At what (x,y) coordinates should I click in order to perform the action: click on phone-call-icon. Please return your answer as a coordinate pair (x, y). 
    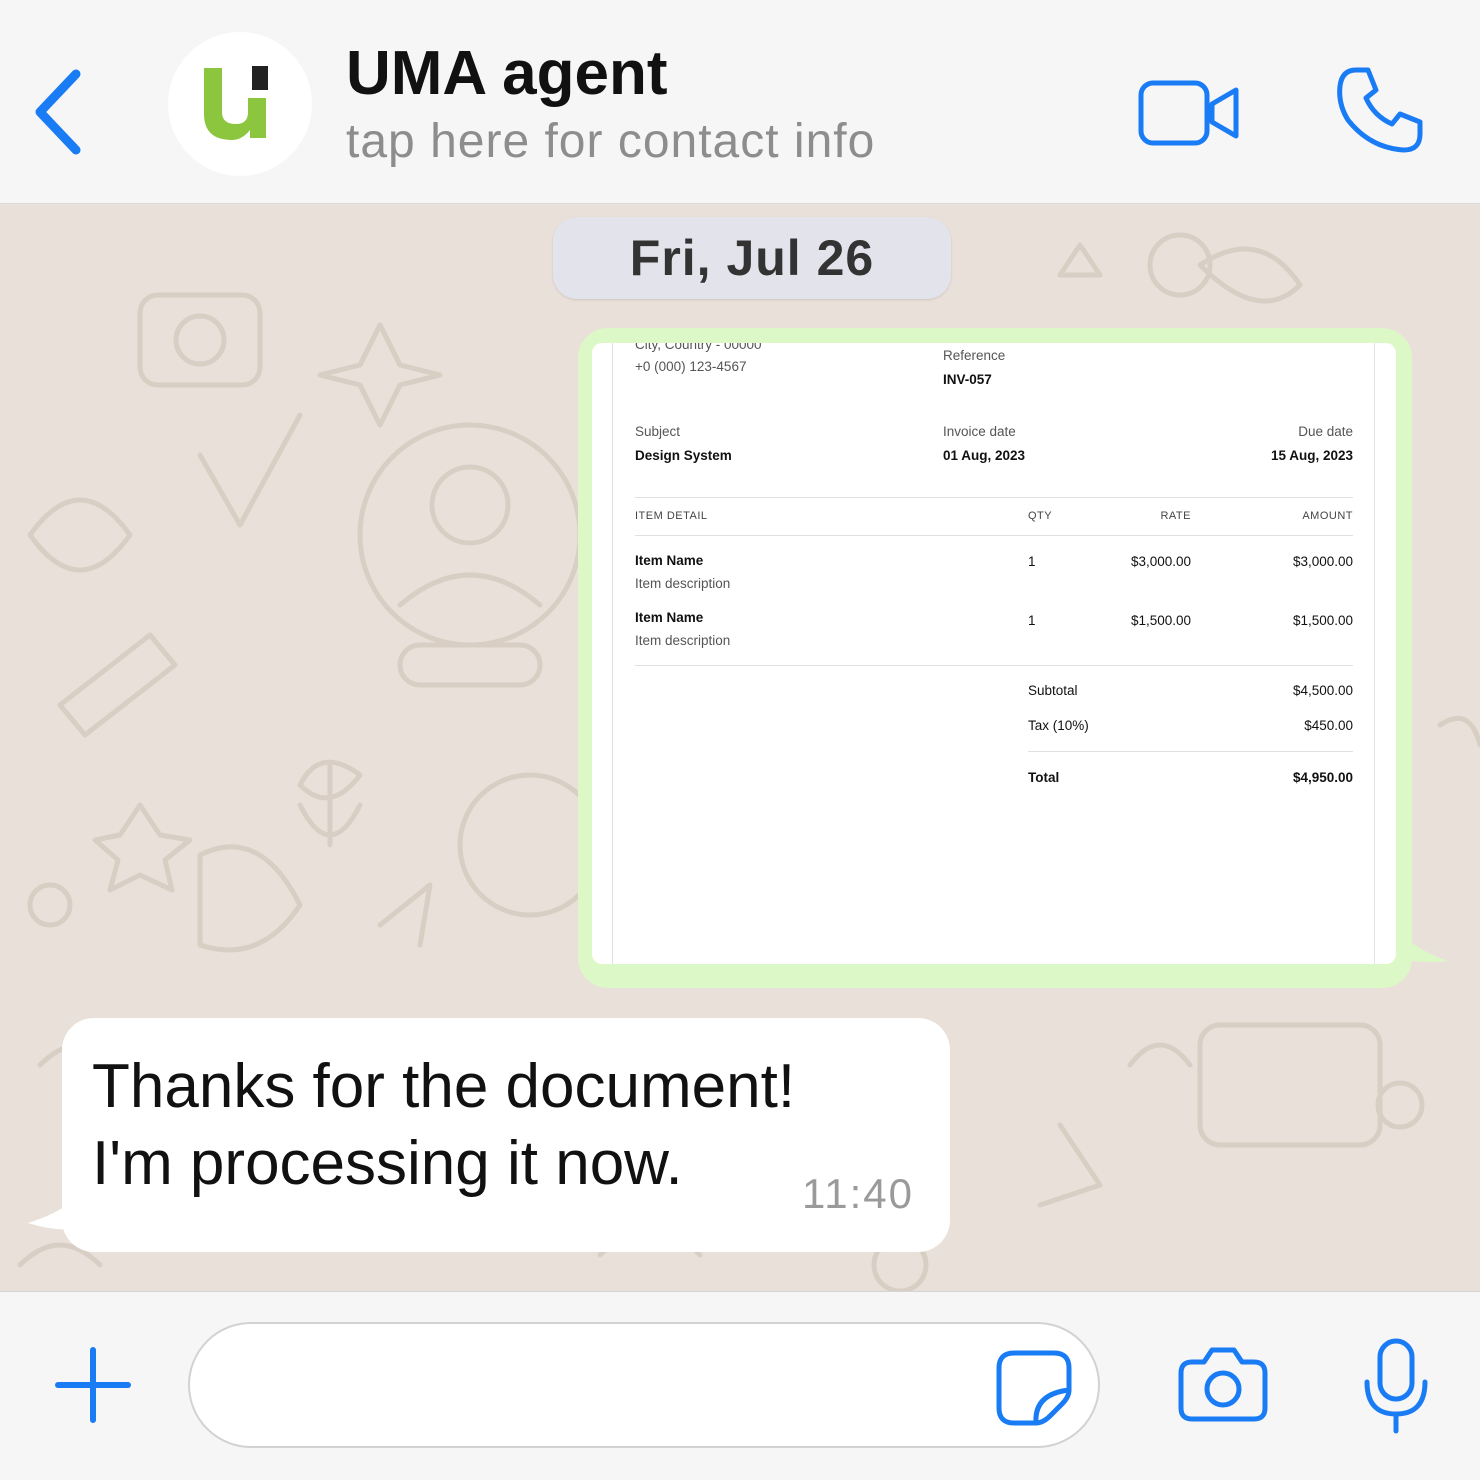
    Looking at the image, I should click on (1380, 112).